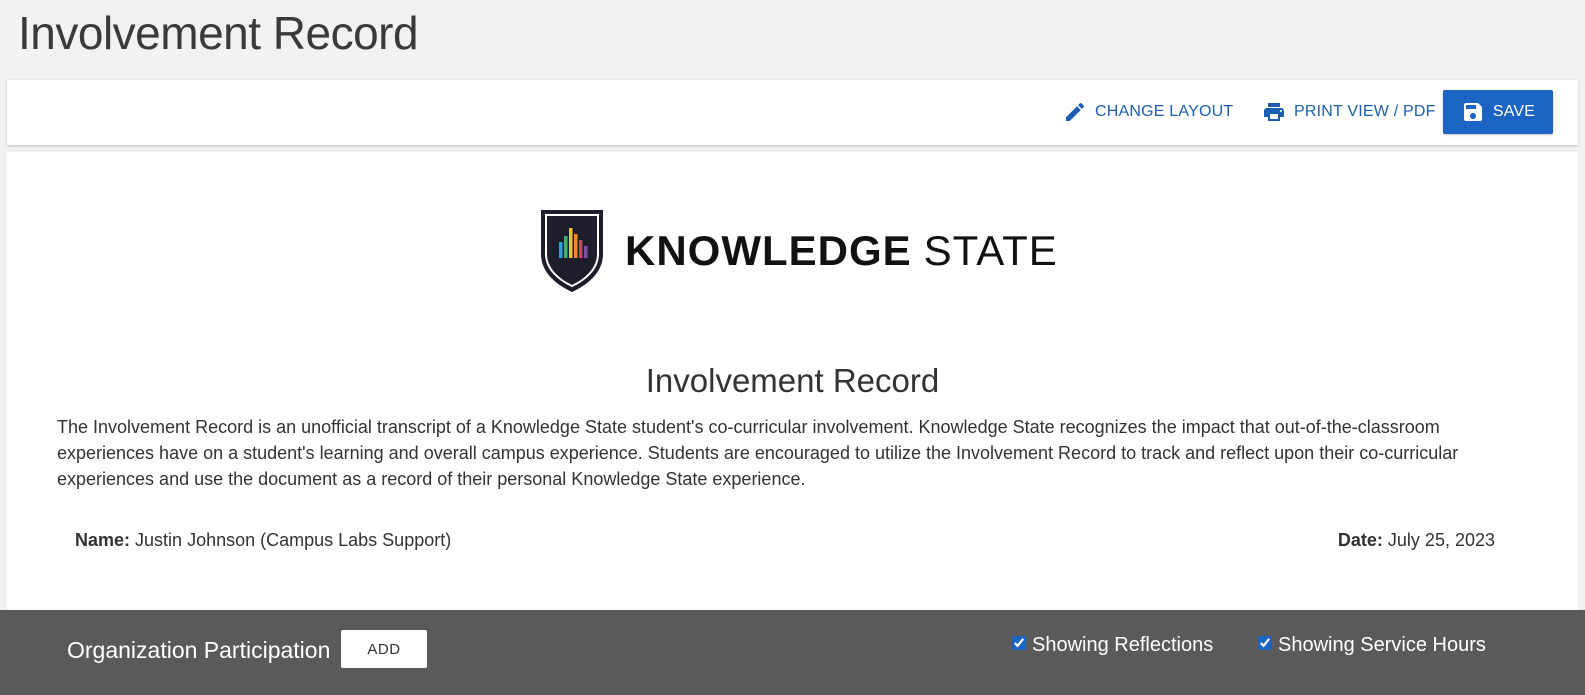  What do you see at coordinates (1382, 645) in the screenshot?
I see `show-service-hours-label: Showing Service Hours` at bounding box center [1382, 645].